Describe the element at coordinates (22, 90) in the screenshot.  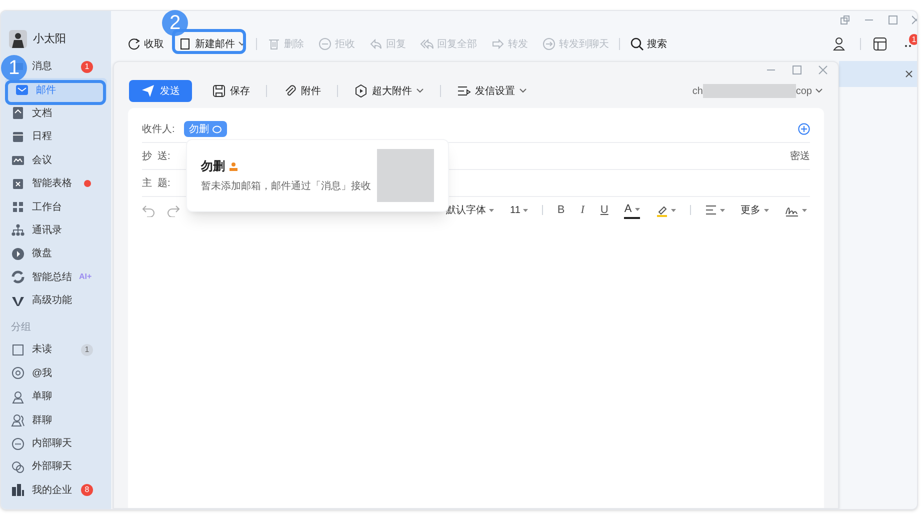
I see `envelope-icon` at that location.